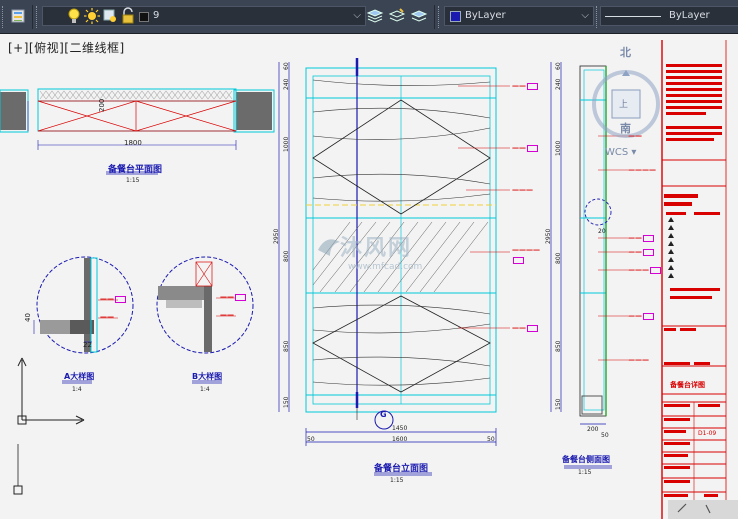 This screenshot has width=738, height=519. What do you see at coordinates (385, 267) in the screenshot?
I see `watermark-url: www.mfcad.com` at bounding box center [385, 267].